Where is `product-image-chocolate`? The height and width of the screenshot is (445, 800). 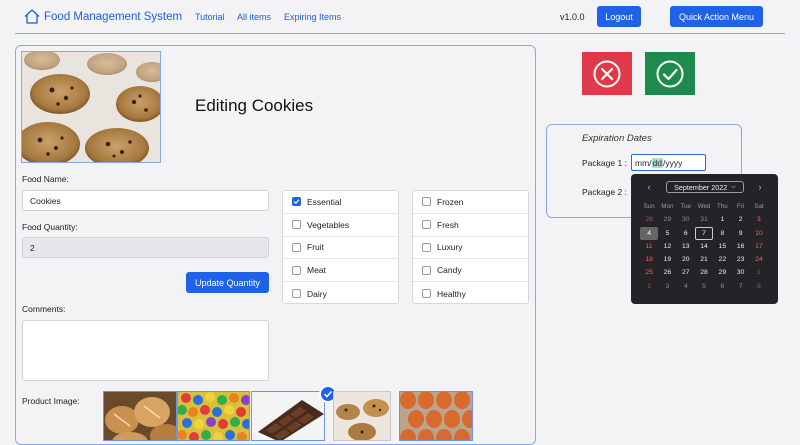
product-image-chocolate is located at coordinates (288, 416).